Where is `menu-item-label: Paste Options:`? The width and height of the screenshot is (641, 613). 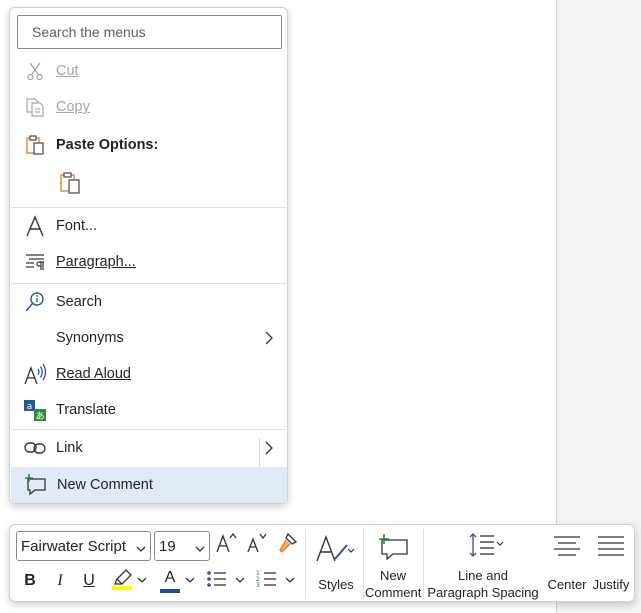
menu-item-label: Paste Options: is located at coordinates (107, 145).